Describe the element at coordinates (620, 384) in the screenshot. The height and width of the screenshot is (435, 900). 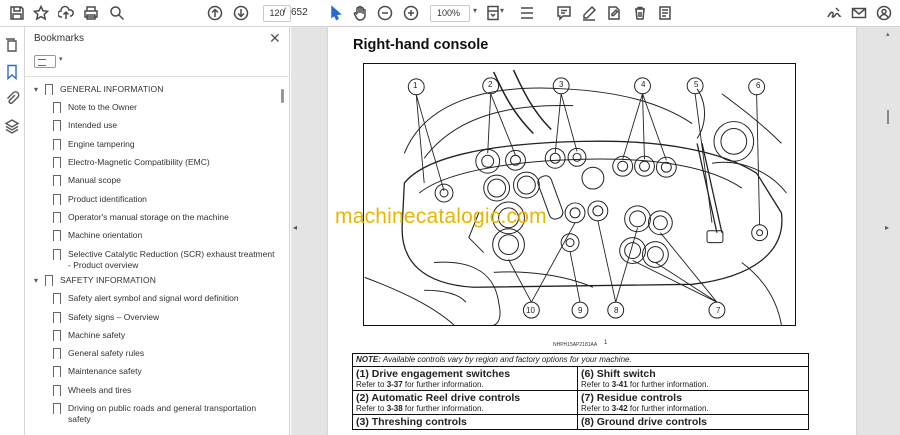
I see `page-link: 3-41` at that location.